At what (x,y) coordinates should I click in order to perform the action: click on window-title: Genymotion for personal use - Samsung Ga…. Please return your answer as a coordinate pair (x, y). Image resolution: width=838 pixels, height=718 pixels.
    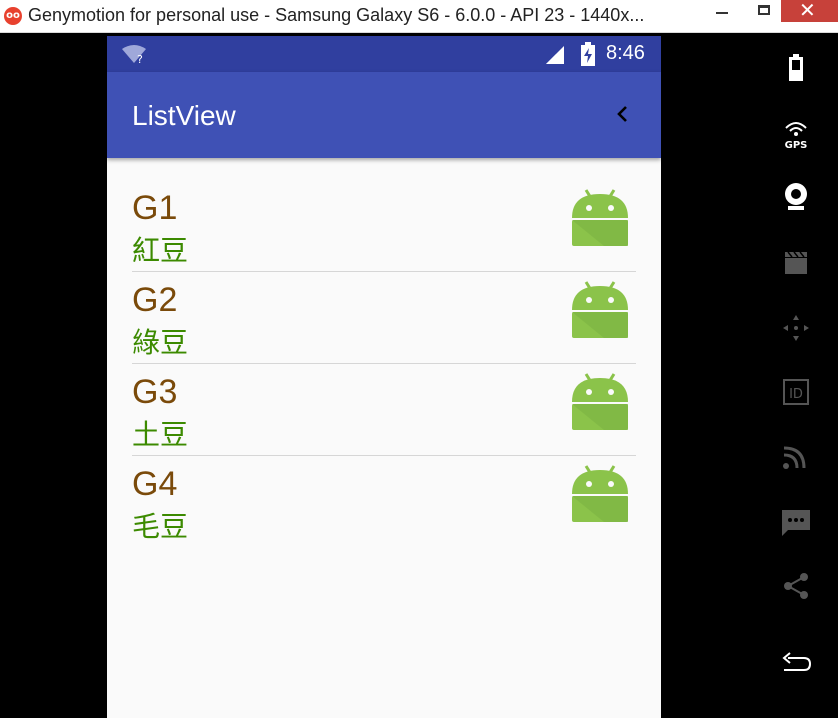
    Looking at the image, I should click on (336, 15).